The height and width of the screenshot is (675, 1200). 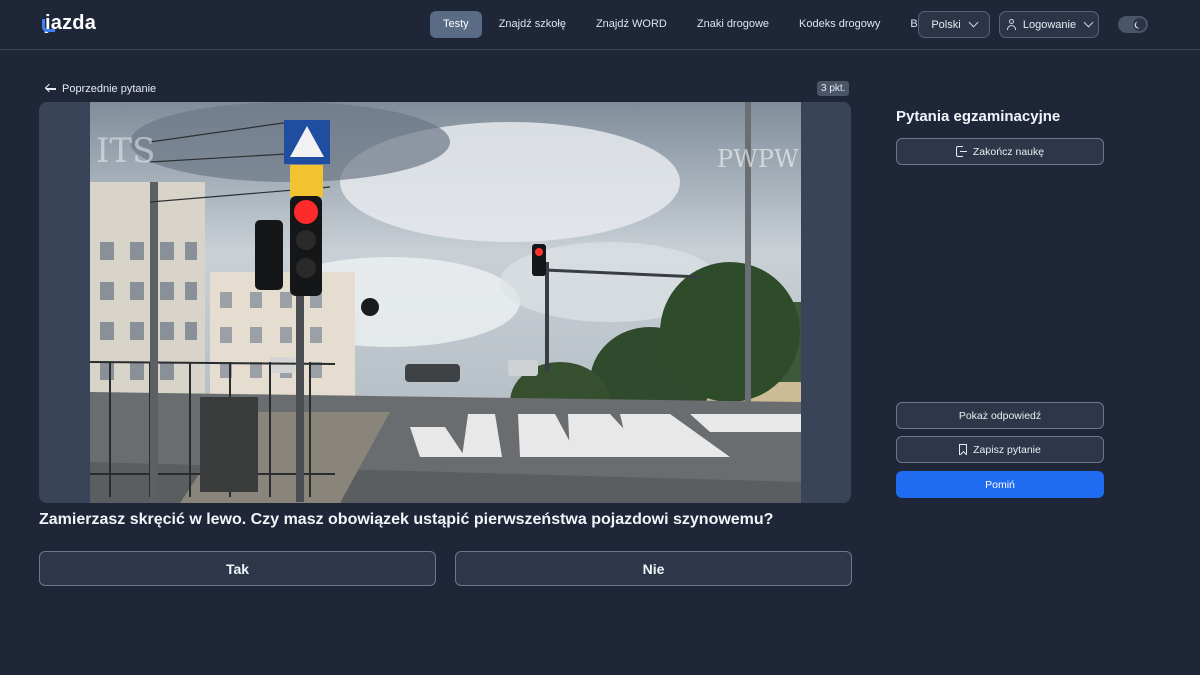 What do you see at coordinates (1008, 151) in the screenshot?
I see `finish-learning-label: Zakończ naukę` at bounding box center [1008, 151].